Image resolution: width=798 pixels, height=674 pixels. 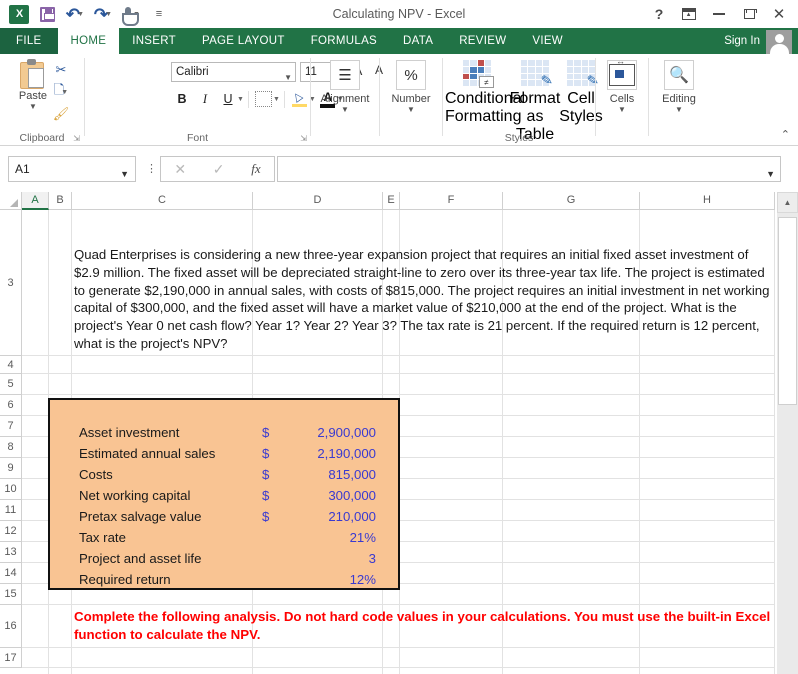 What do you see at coordinates (345, 87) in the screenshot?
I see `alignment-button: ☰ Alignment ▼` at bounding box center [345, 87].